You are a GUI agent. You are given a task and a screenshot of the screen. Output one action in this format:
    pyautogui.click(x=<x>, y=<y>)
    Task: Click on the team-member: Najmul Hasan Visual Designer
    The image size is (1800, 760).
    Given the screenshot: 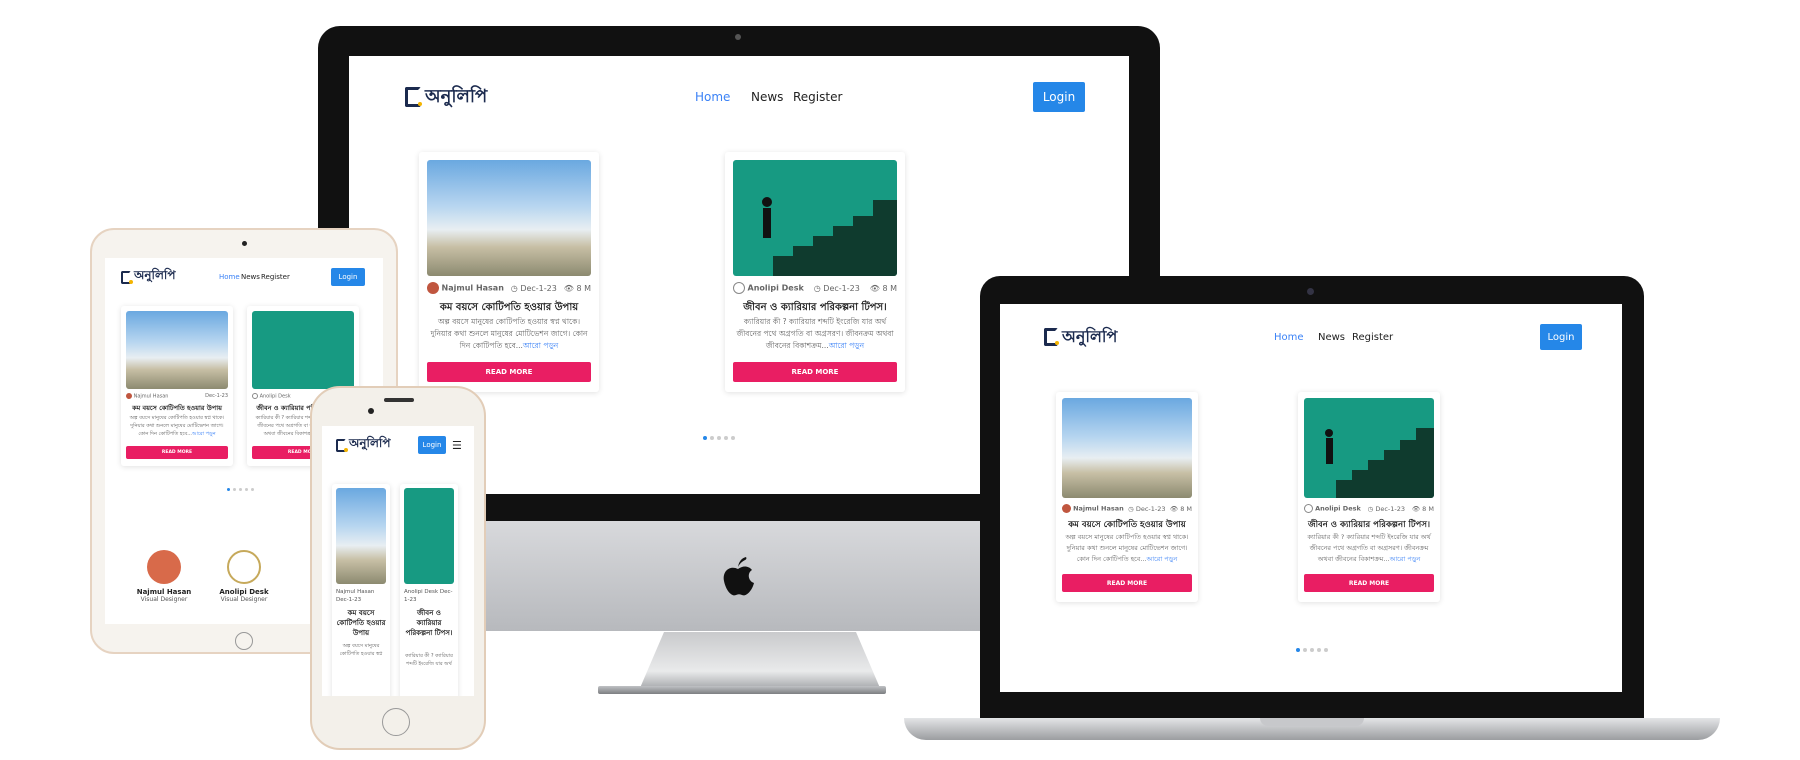 What is the action you would take?
    pyautogui.click(x=164, y=576)
    